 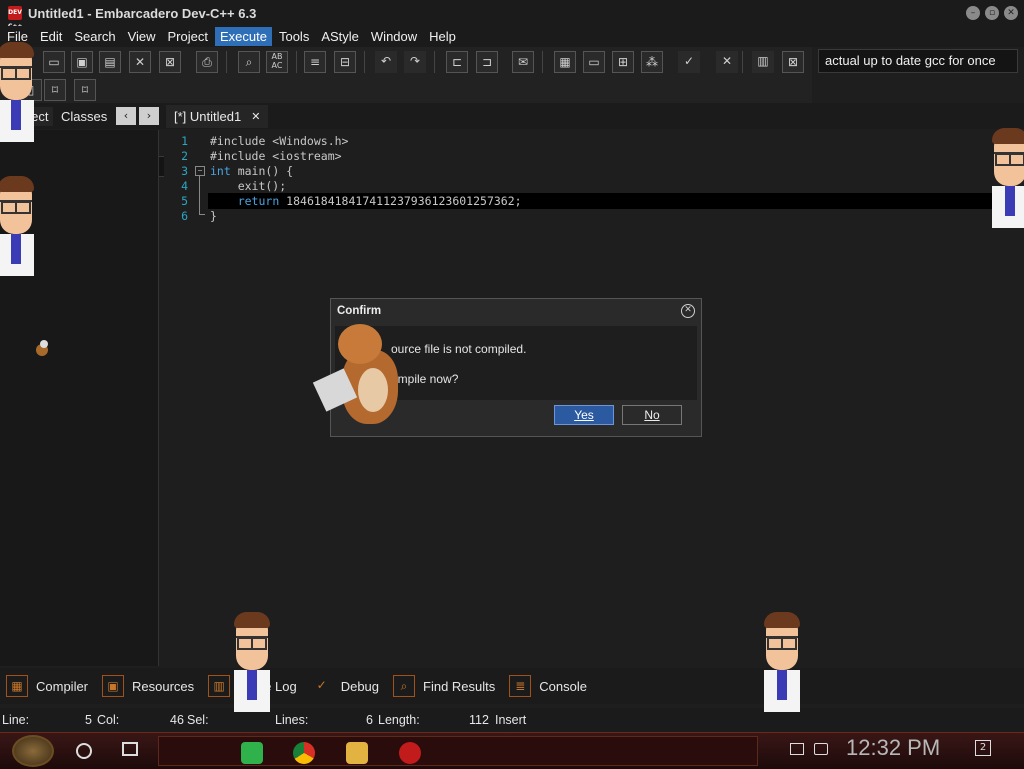 What do you see at coordinates (689, 62) in the screenshot?
I see `syntax-check-icon: ✓` at bounding box center [689, 62].